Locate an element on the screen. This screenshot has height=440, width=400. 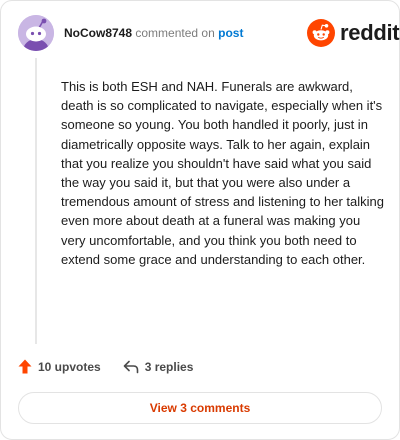
snoo-avatar-icon is located at coordinates (36, 33).